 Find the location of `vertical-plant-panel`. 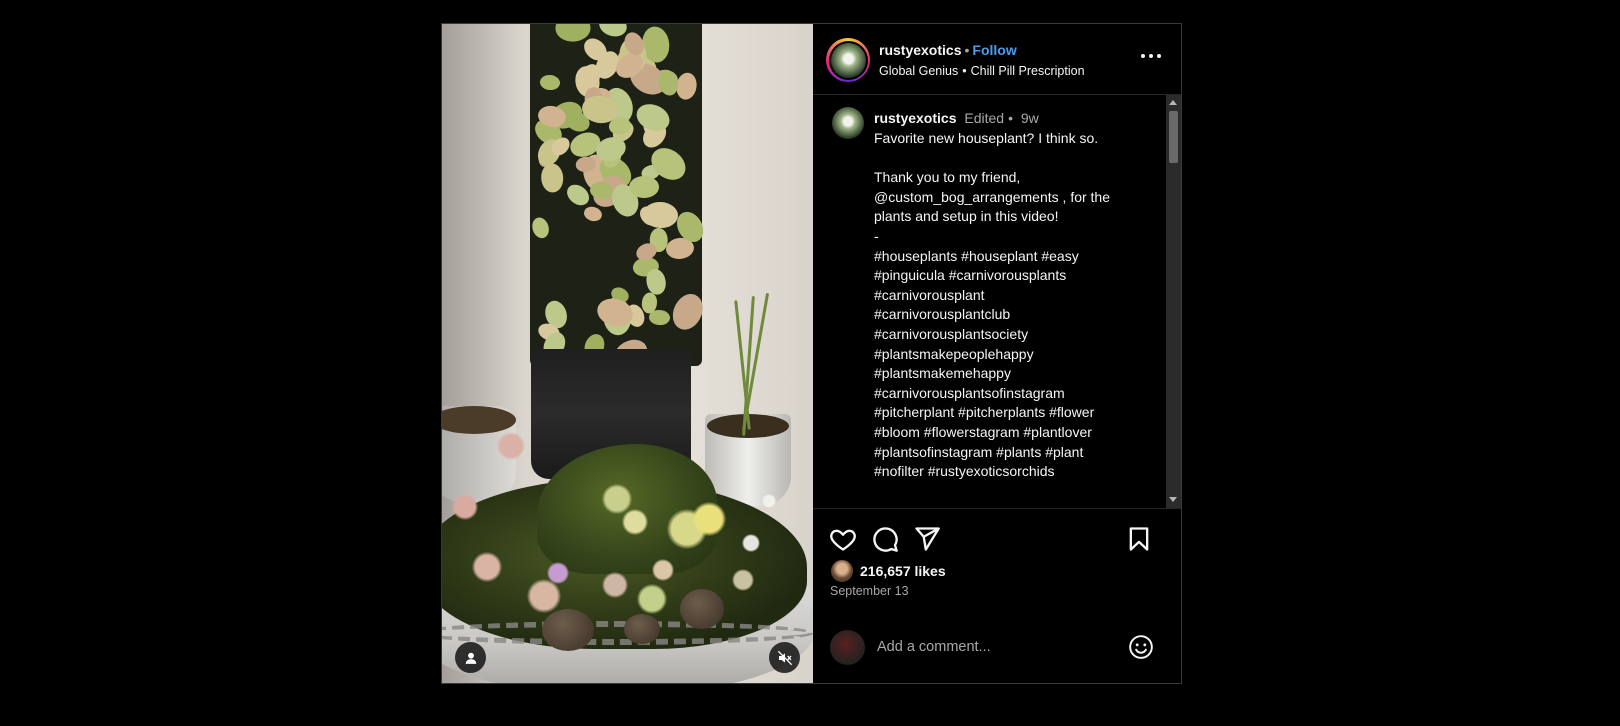

vertical-plant-panel is located at coordinates (619, 200).